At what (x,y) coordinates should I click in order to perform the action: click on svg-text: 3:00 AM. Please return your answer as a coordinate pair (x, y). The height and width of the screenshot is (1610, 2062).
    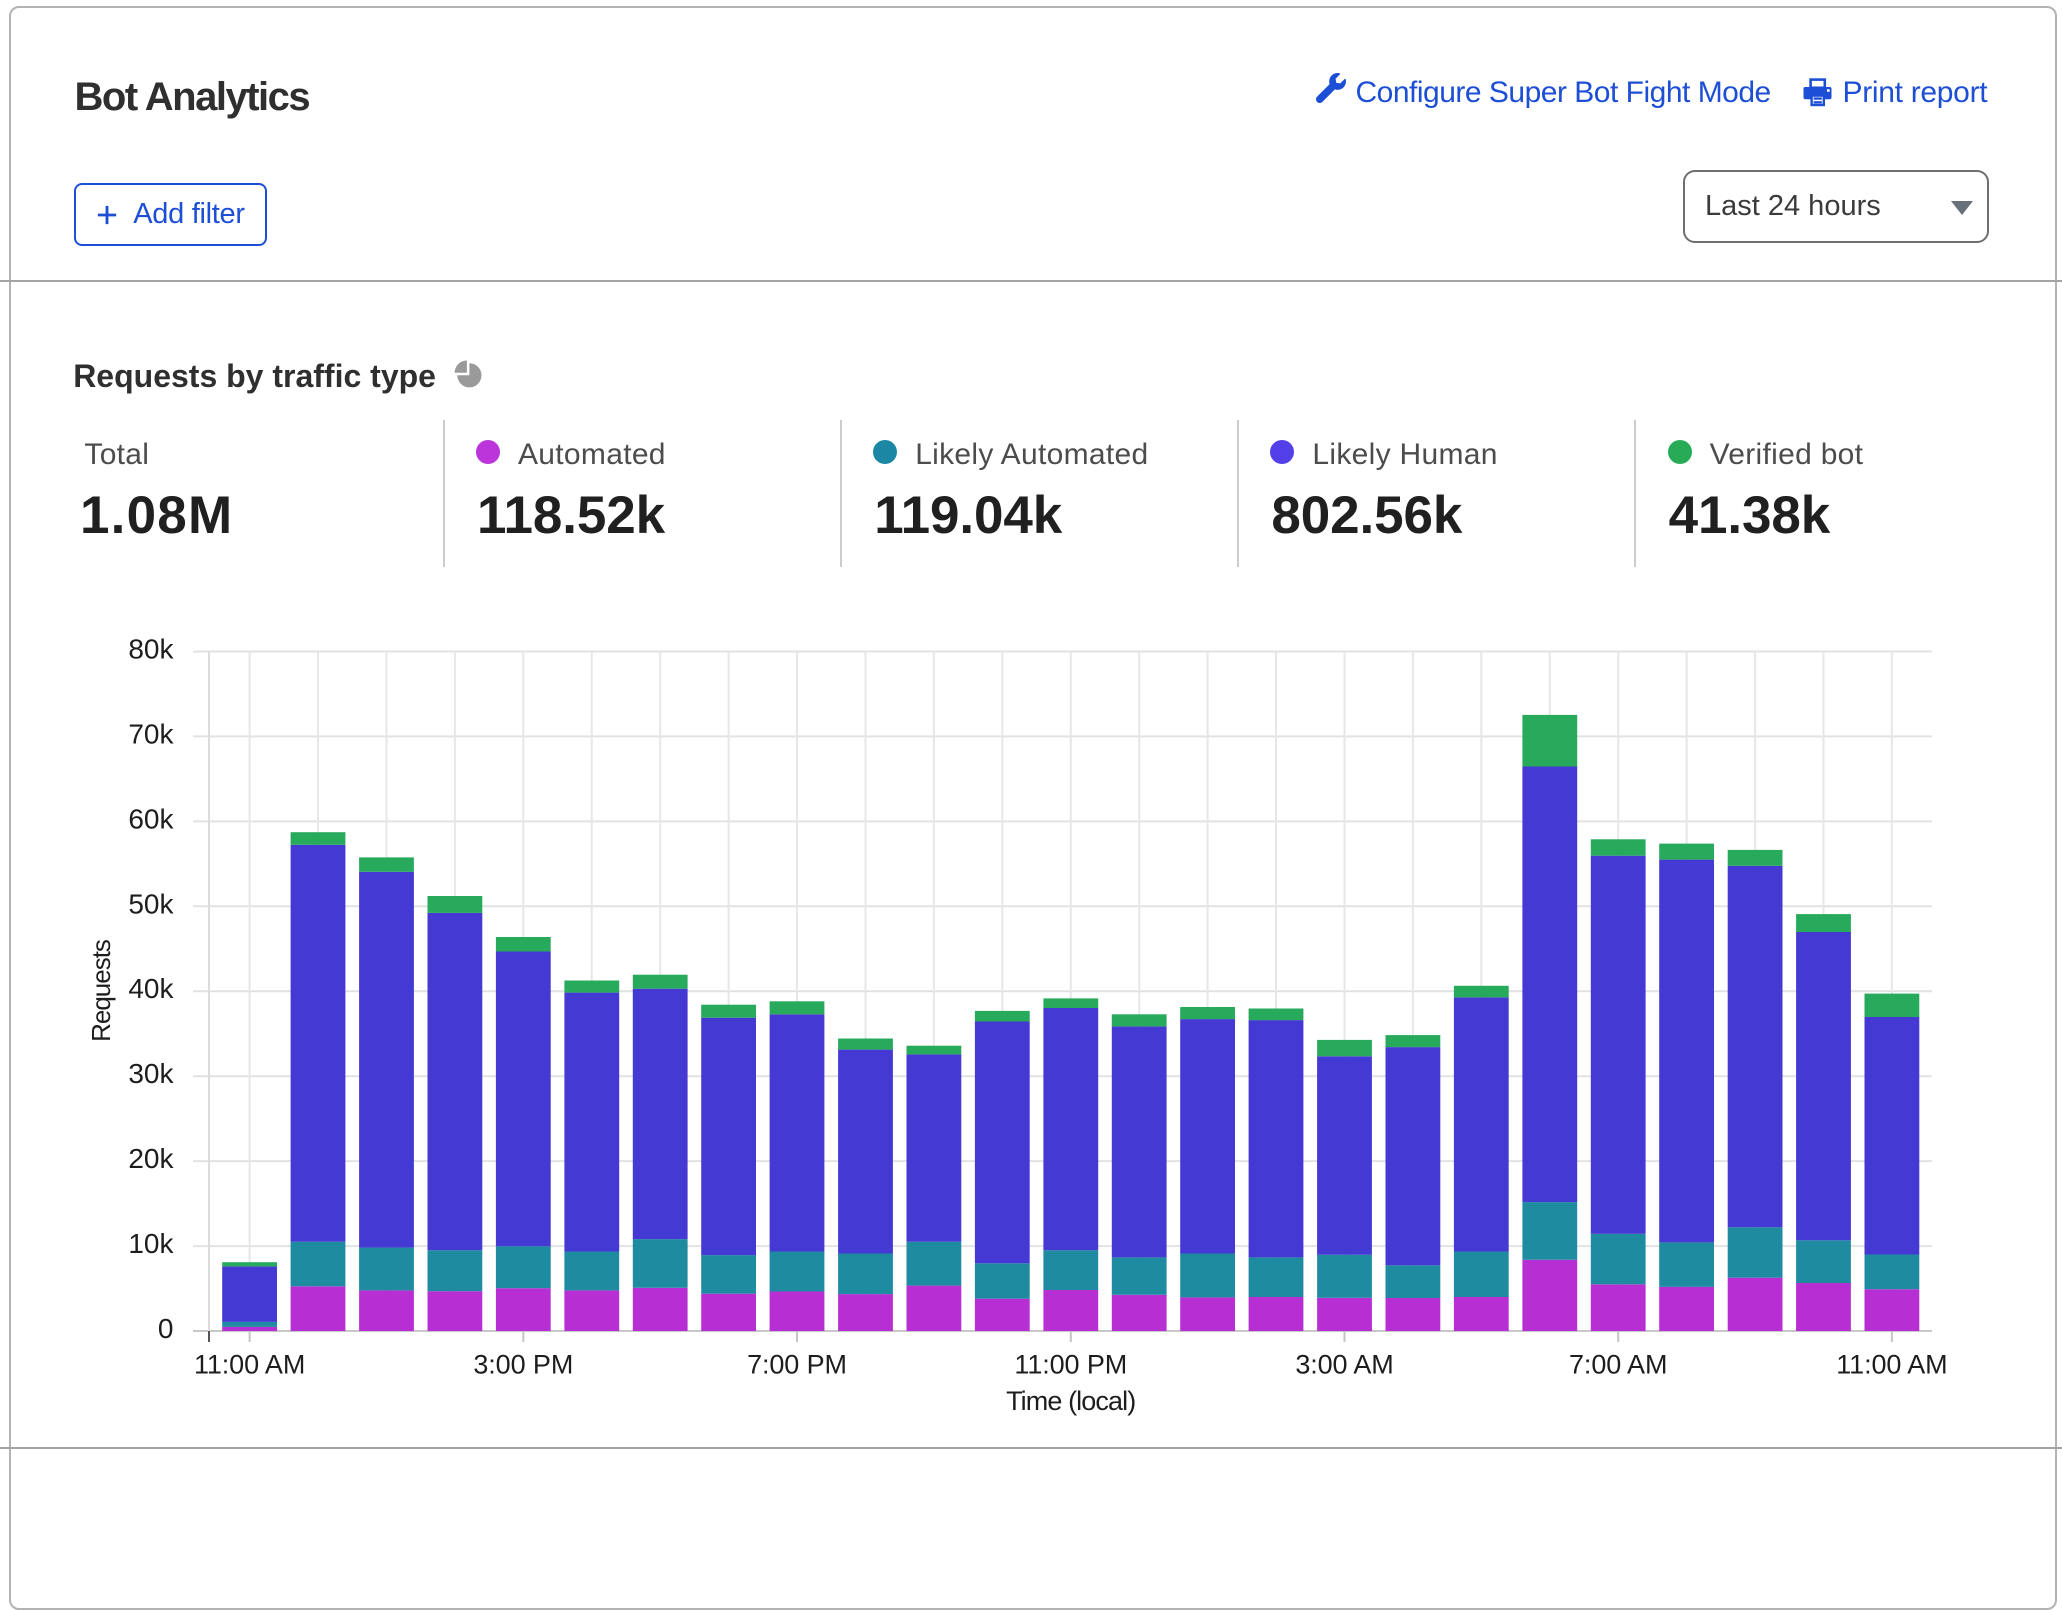
    Looking at the image, I should click on (1344, 1365).